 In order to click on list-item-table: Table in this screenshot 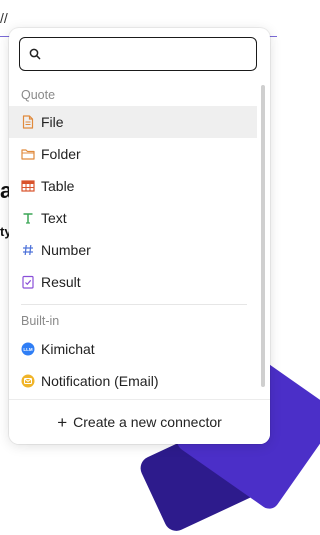, I will do `click(133, 186)`.